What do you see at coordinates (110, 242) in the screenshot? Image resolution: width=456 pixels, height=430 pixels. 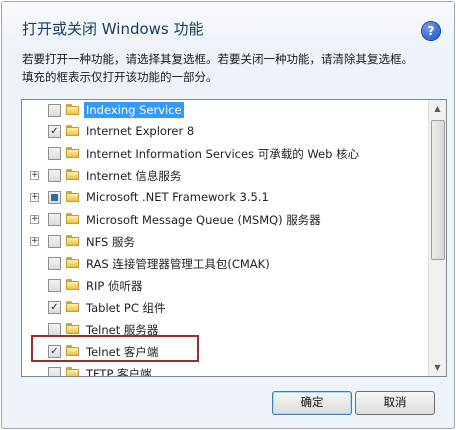 I see `feature-label: NFS 服务` at bounding box center [110, 242].